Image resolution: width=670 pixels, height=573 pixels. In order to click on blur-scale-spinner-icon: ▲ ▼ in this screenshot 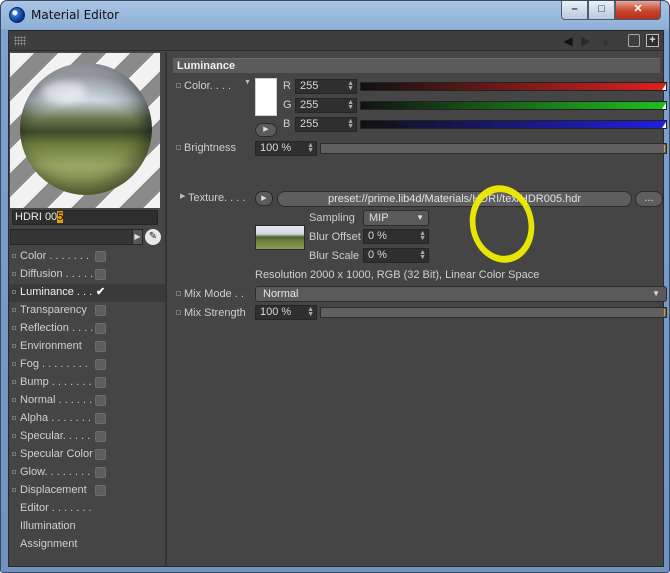, I will do `click(422, 255)`.